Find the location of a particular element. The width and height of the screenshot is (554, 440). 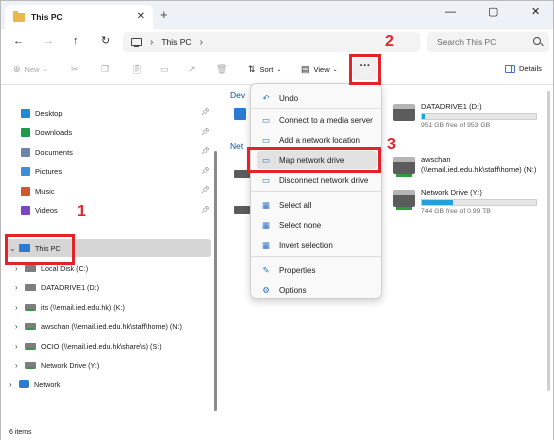

drive-free-space: 744 GB free of 0.99 TB is located at coordinates (456, 211).